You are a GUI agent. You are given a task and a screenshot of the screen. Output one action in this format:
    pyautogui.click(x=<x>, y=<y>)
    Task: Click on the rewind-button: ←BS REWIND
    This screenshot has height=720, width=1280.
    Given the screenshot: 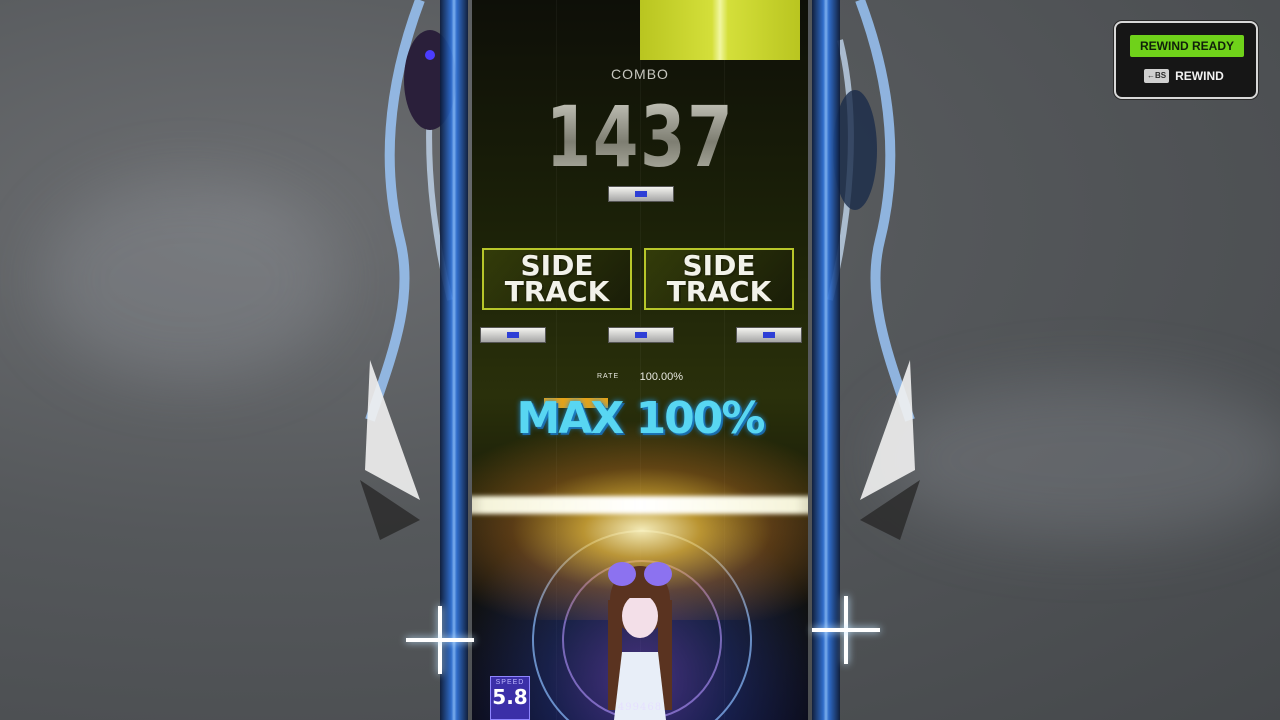 What is the action you would take?
    pyautogui.click(x=1184, y=76)
    